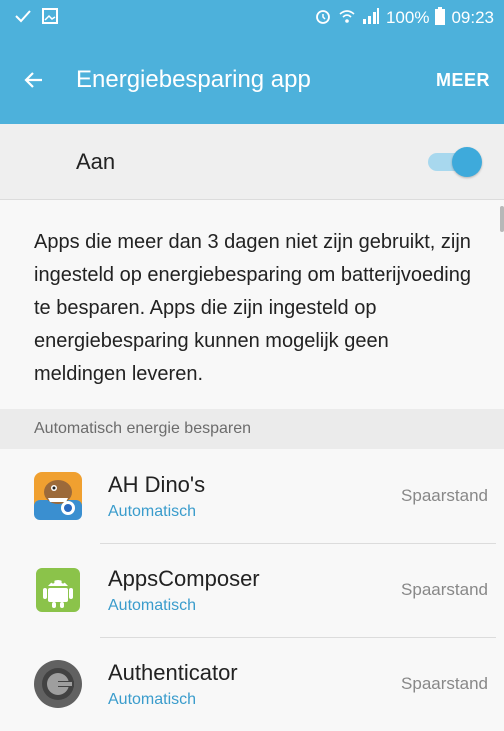 This screenshot has width=504, height=731. Describe the element at coordinates (42, 80) in the screenshot. I see `back-arrow-icon` at that location.